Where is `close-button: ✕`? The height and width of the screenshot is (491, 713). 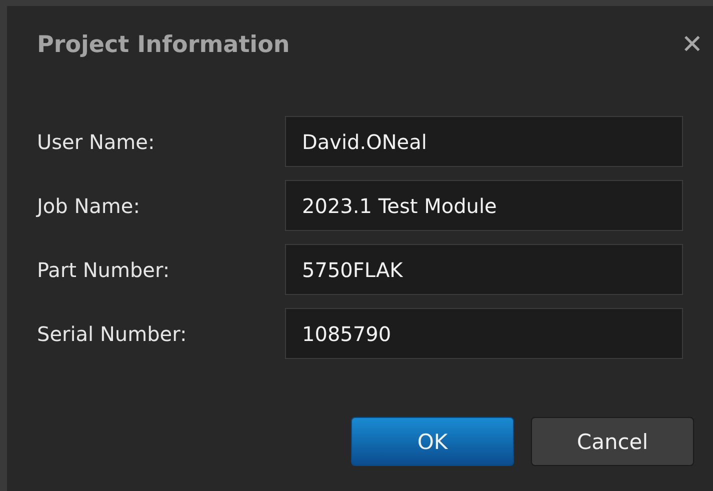
close-button: ✕ is located at coordinates (692, 45).